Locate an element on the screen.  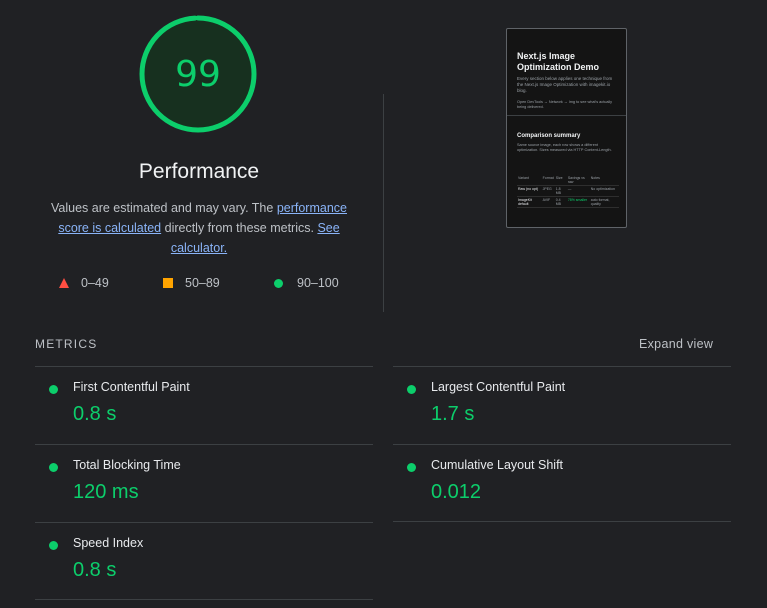
metric-total-blocking-time: Total Blocking Time 120 ms is located at coordinates (204, 483).